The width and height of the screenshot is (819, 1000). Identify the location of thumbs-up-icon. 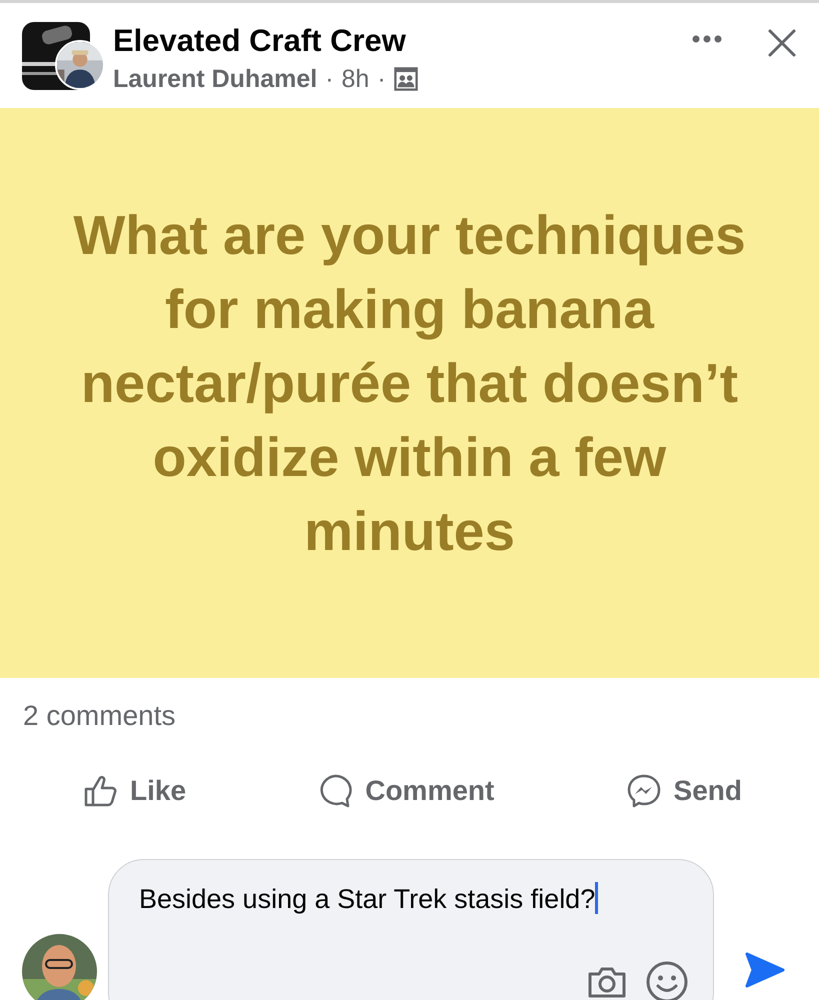
(100, 791).